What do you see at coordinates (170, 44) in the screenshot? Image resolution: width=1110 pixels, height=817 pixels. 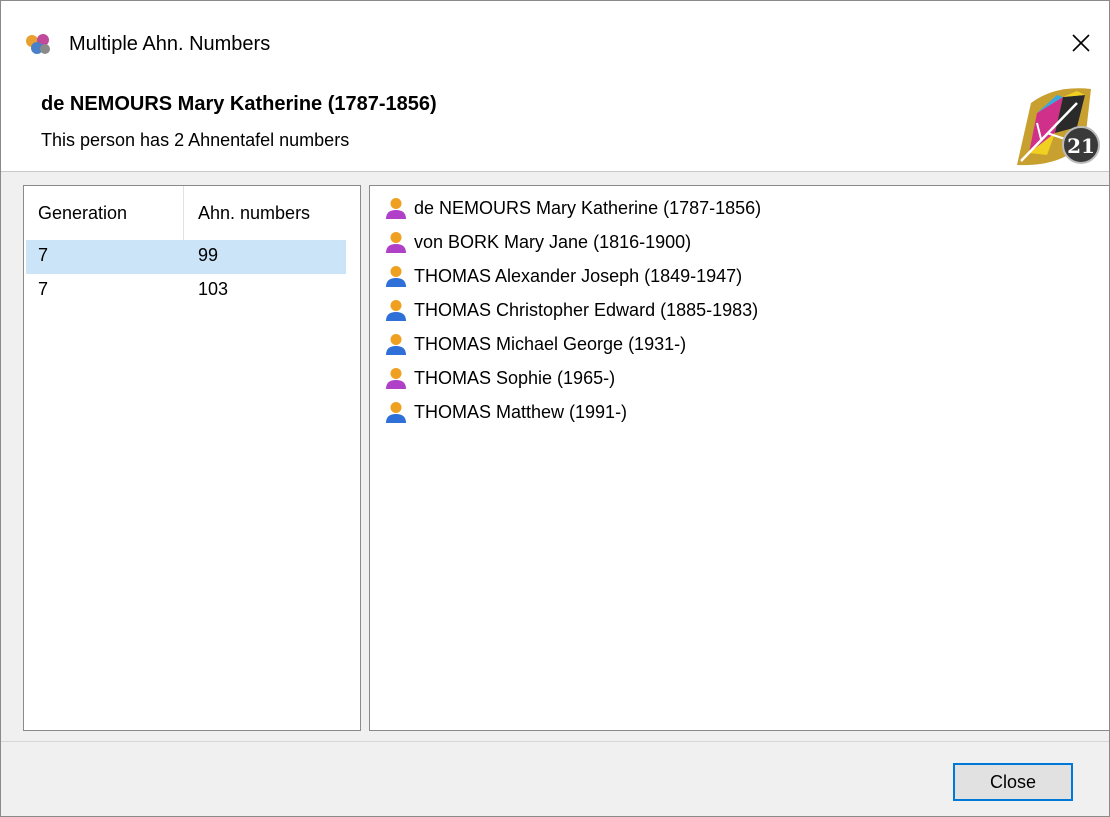 I see `window-title: Multiple Ahn. Numbers` at bounding box center [170, 44].